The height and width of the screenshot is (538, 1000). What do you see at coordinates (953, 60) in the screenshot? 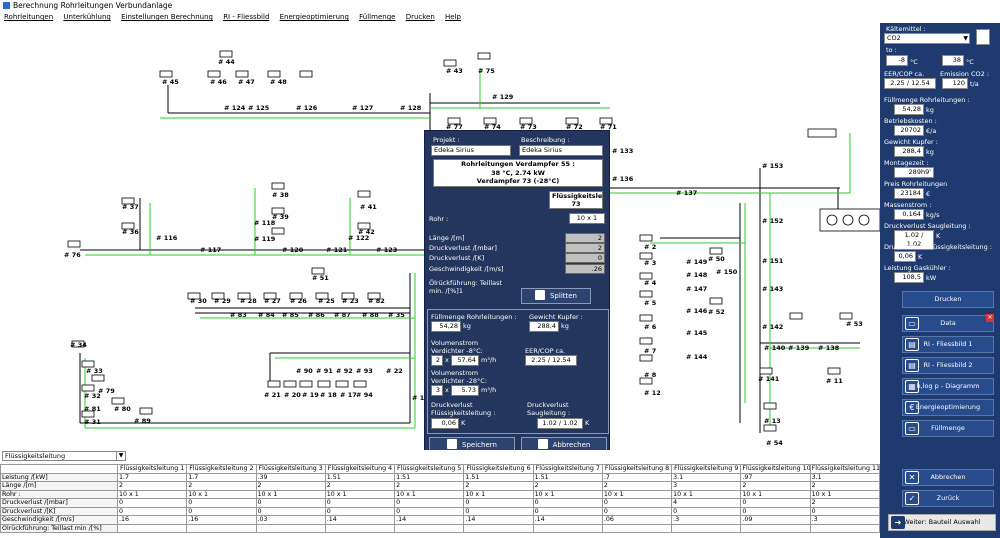
I see `tc-value: 38` at bounding box center [953, 60].